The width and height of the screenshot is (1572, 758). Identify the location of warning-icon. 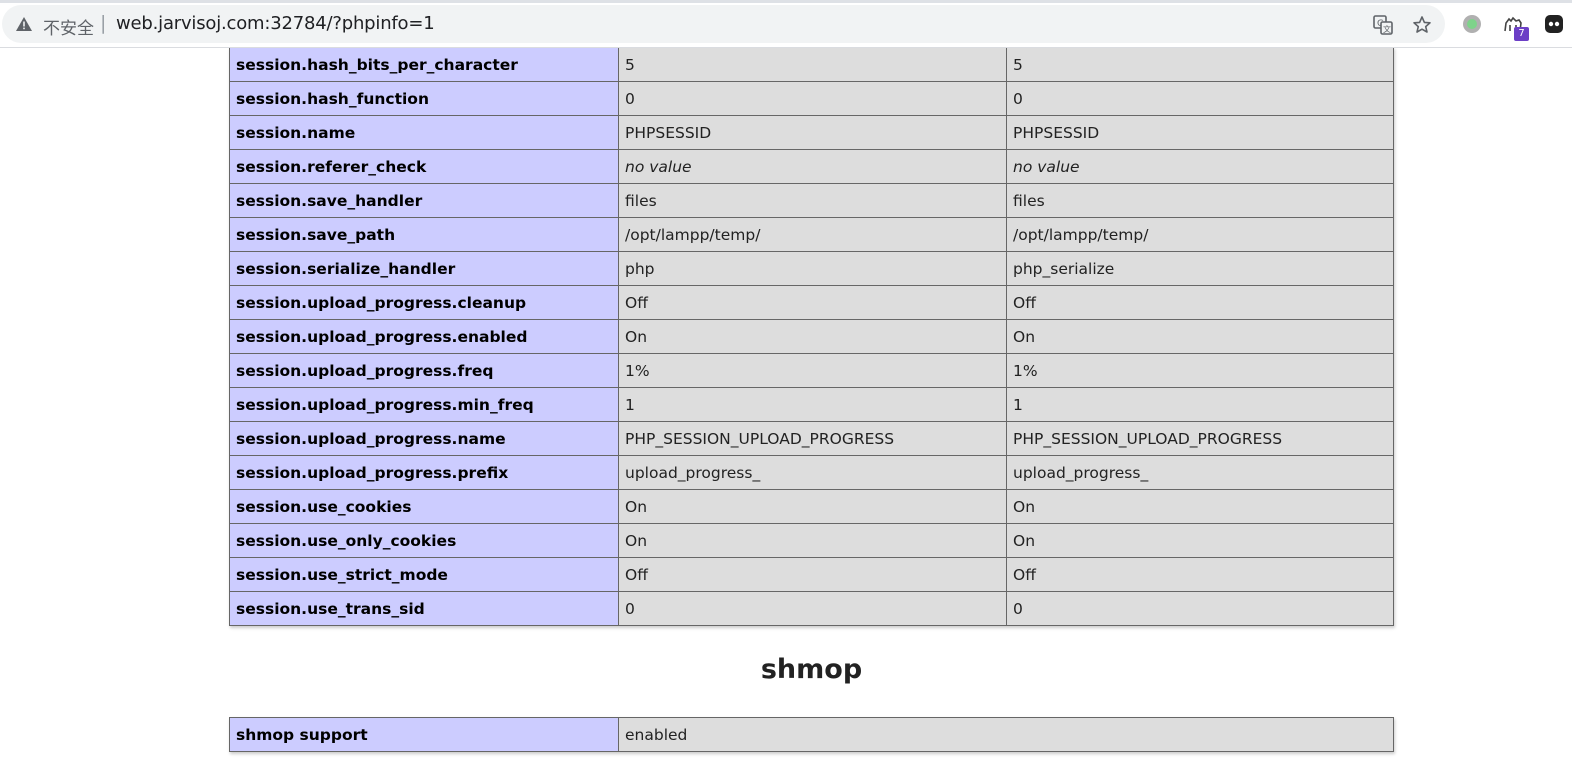
(24, 24).